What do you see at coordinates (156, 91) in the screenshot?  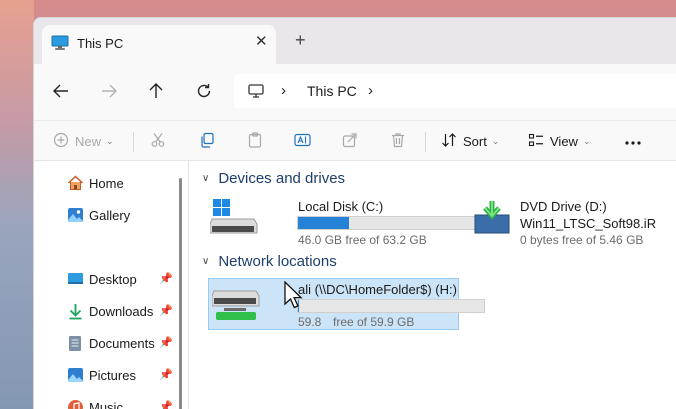 I see `up-arrow-icon` at bounding box center [156, 91].